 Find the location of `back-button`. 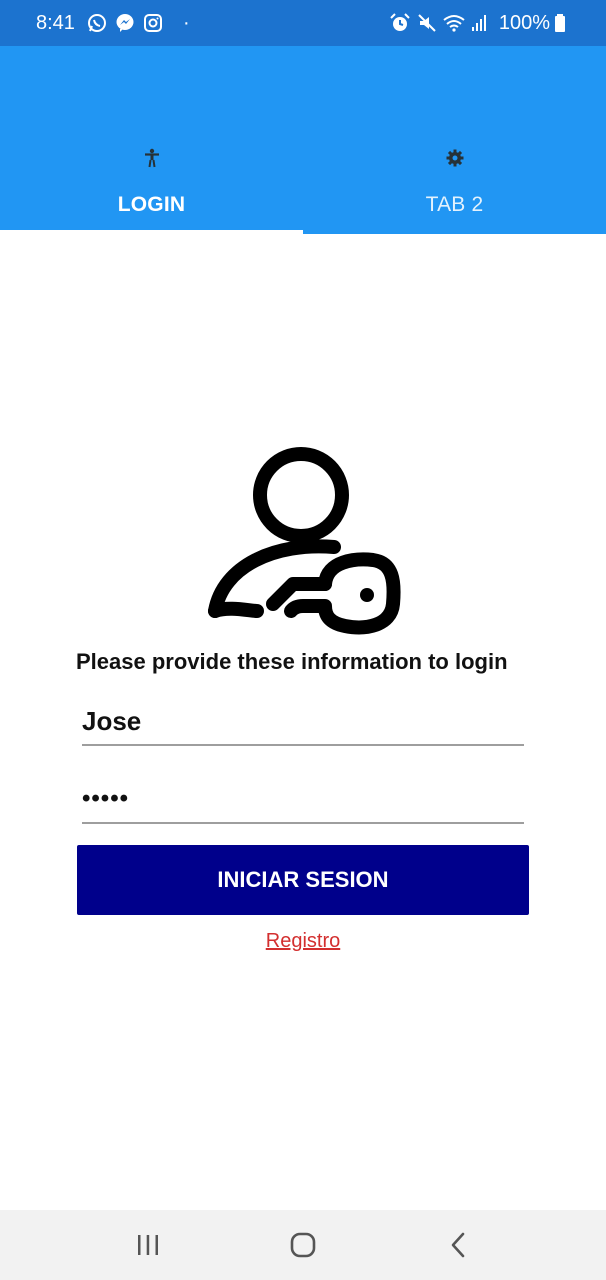

back-button is located at coordinates (458, 1245).